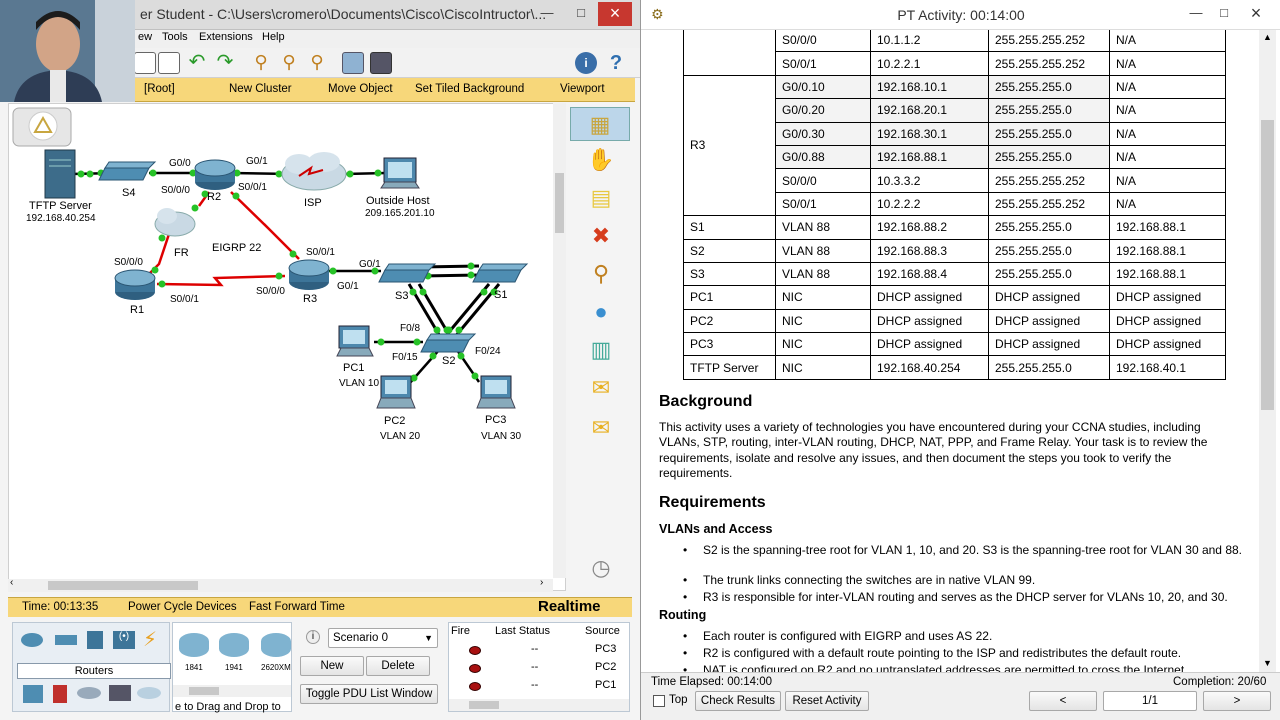 Image resolution: width=1280 pixels, height=720 pixels. What do you see at coordinates (398, 666) in the screenshot?
I see `delete-scenario-button: Delete` at bounding box center [398, 666].